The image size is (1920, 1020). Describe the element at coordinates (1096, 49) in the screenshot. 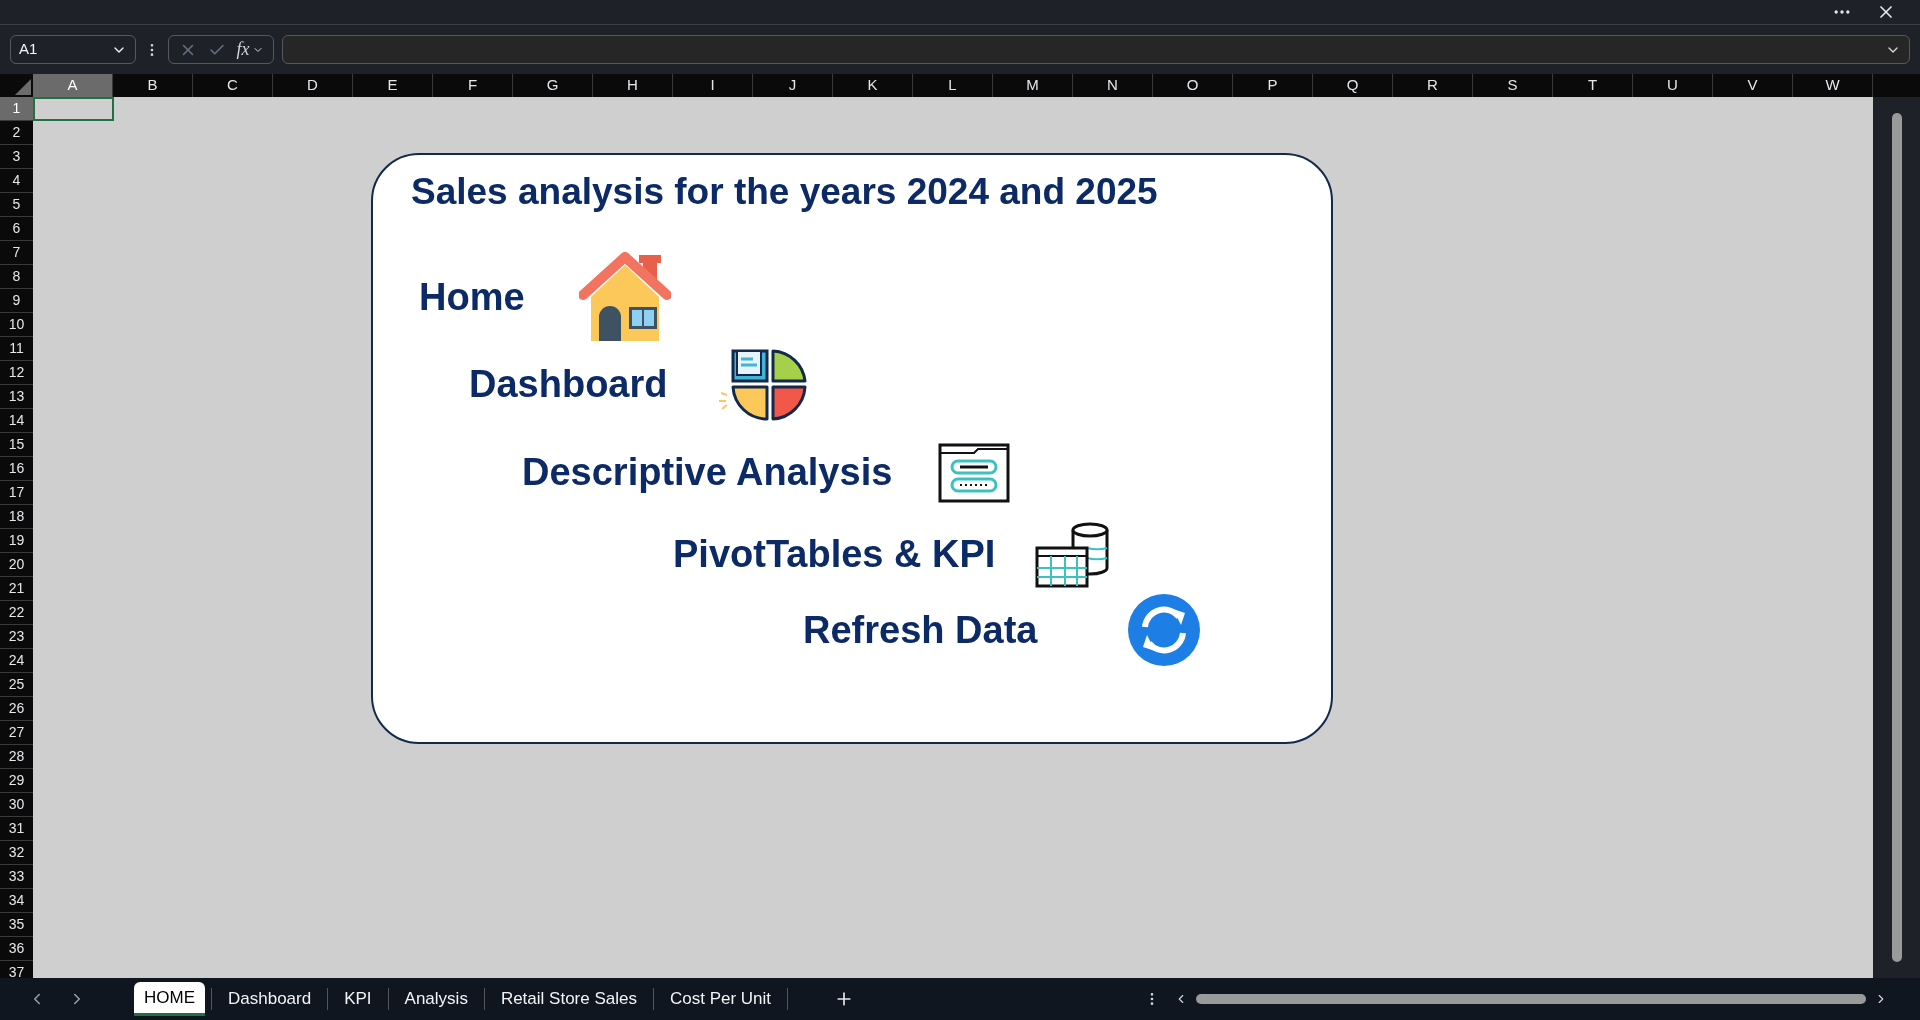

I see `formula-input` at that location.